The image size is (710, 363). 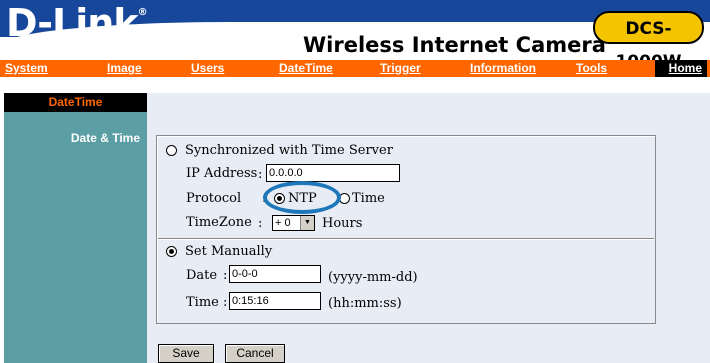 What do you see at coordinates (26, 68) in the screenshot?
I see `nav-system: System` at bounding box center [26, 68].